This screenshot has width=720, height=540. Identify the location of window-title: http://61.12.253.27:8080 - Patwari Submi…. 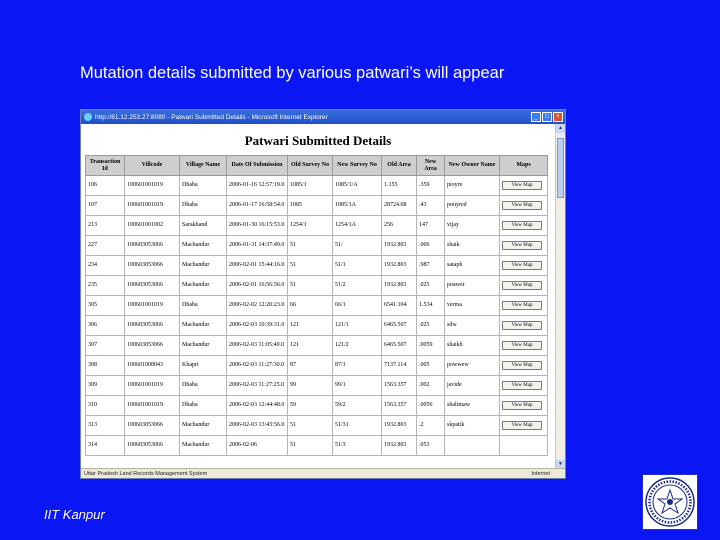
(211, 117).